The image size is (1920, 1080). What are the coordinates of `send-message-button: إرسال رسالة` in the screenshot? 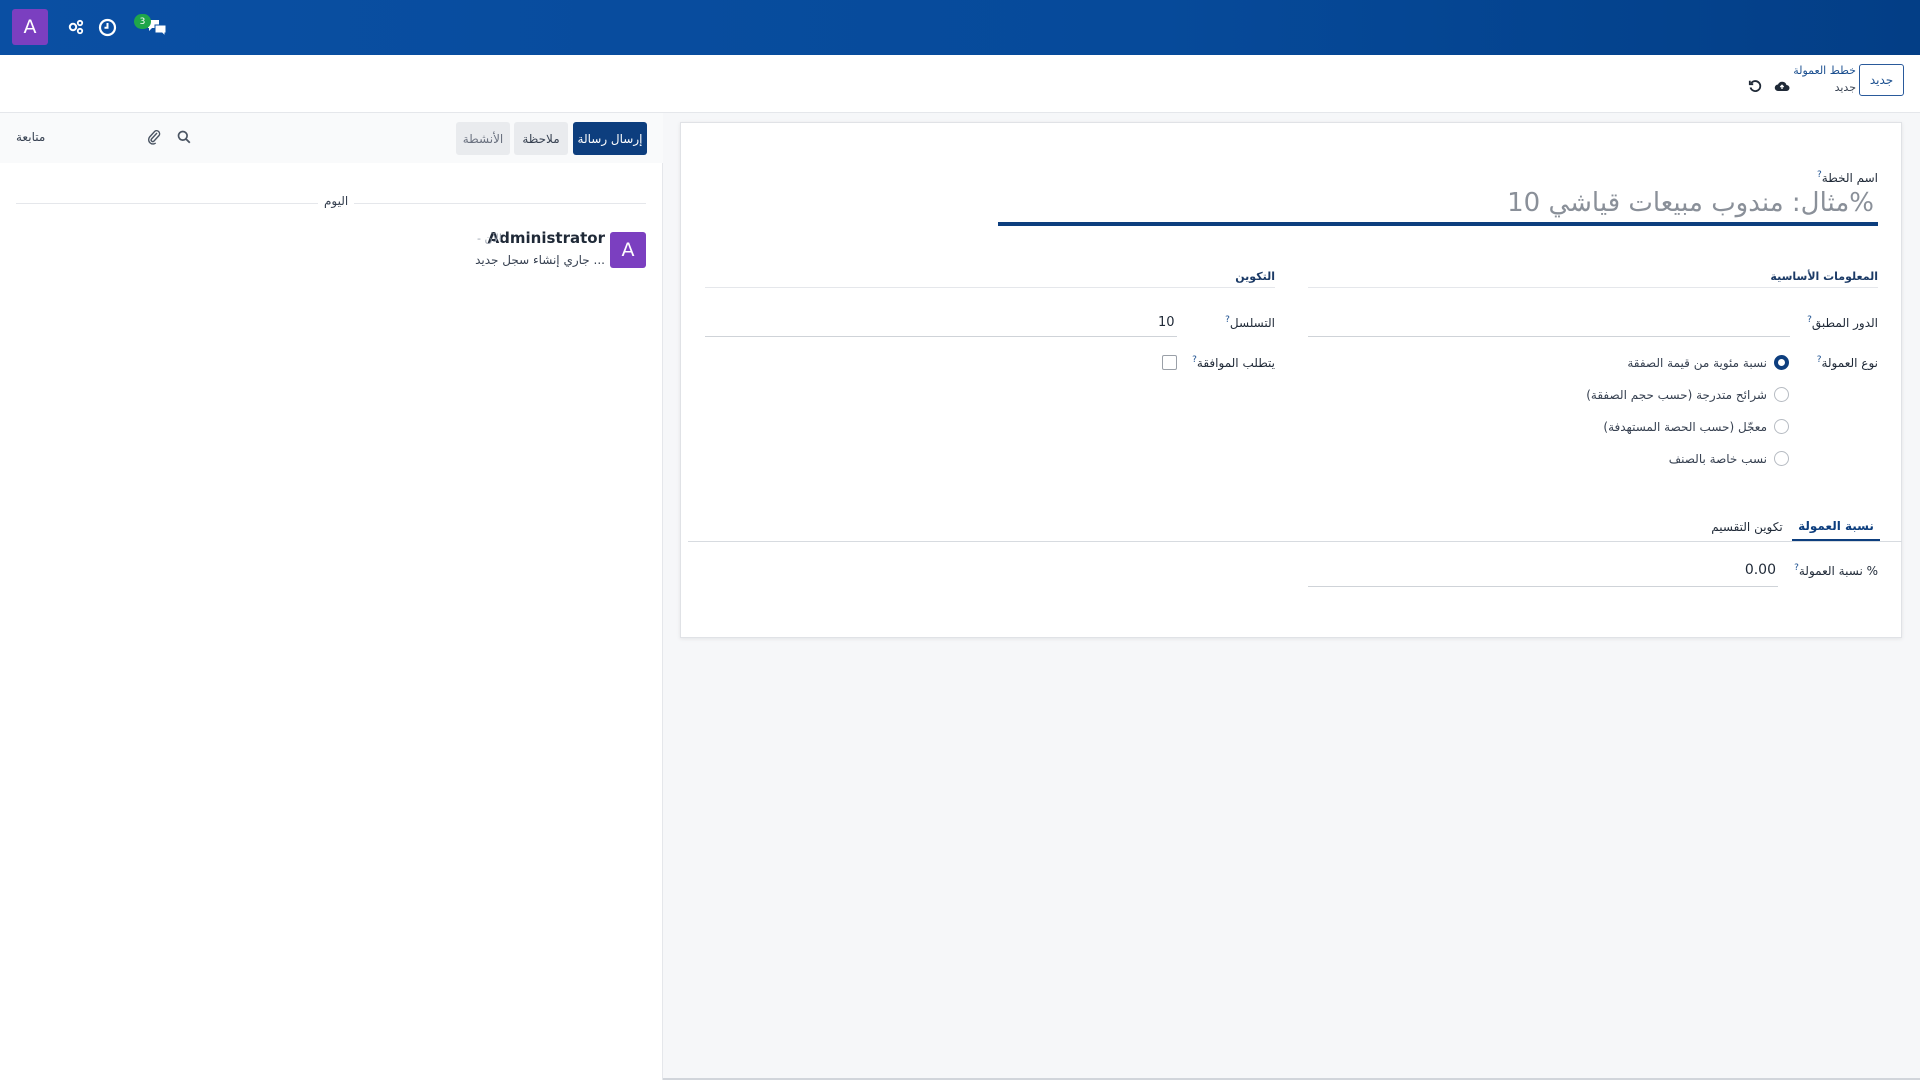 It's located at (610, 138).